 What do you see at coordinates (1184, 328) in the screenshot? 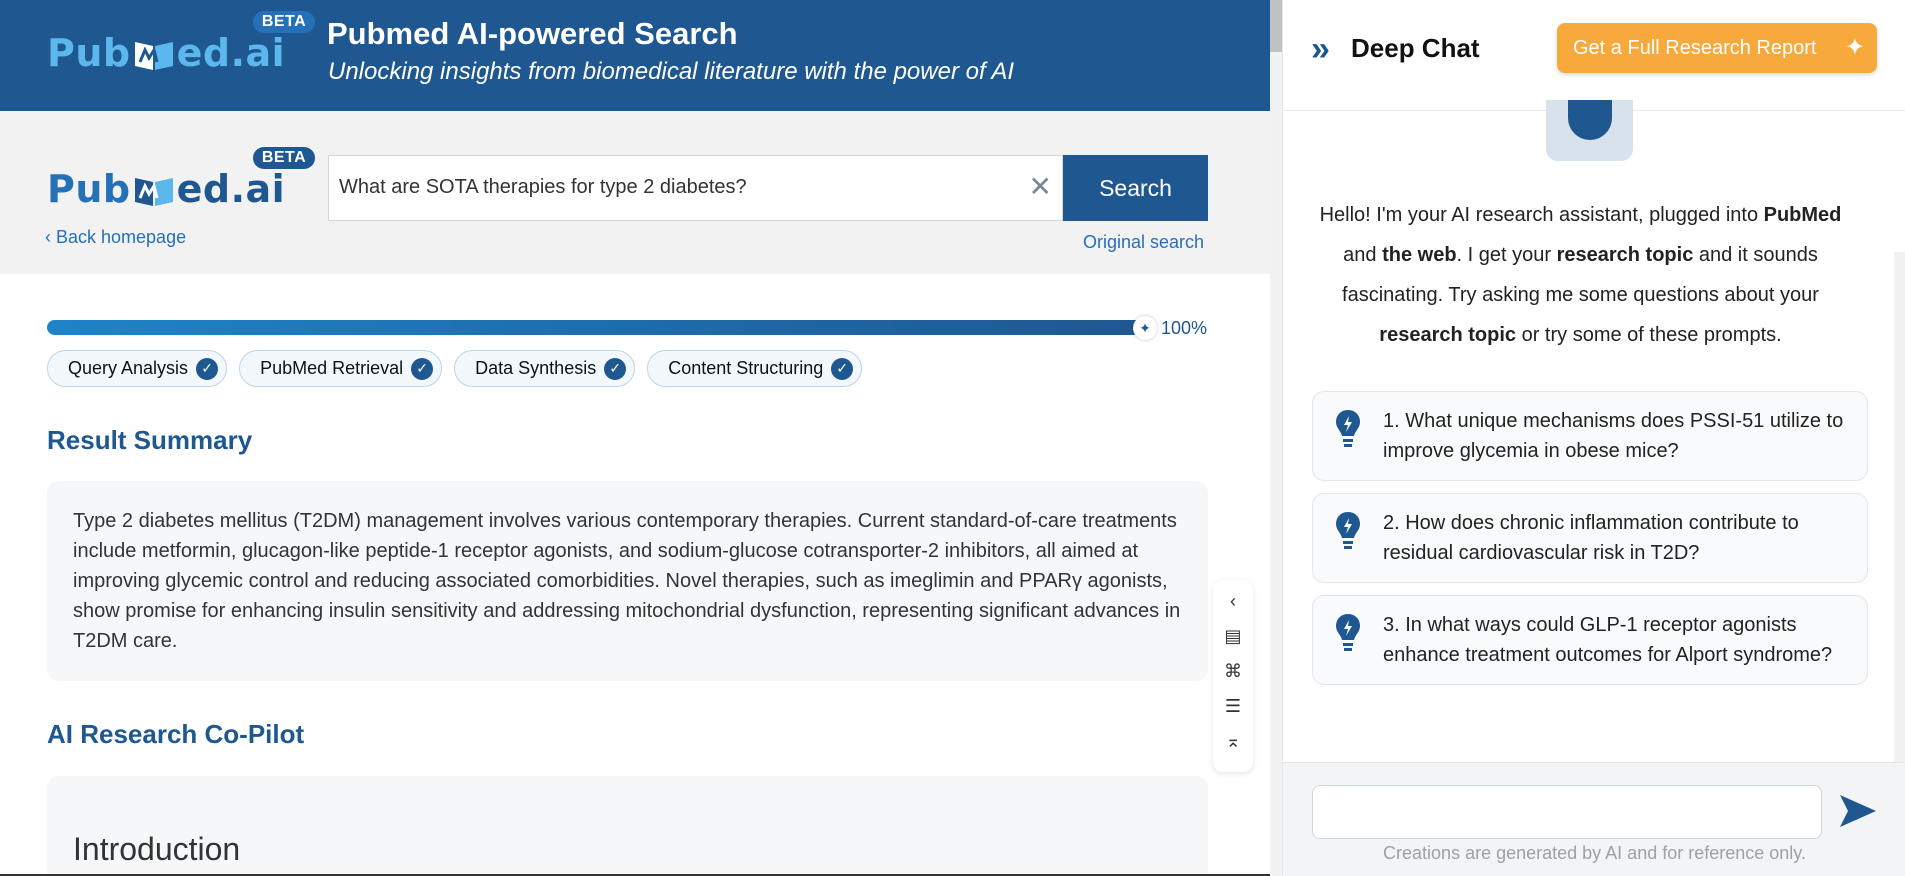
I see `progress-label: 100%` at bounding box center [1184, 328].